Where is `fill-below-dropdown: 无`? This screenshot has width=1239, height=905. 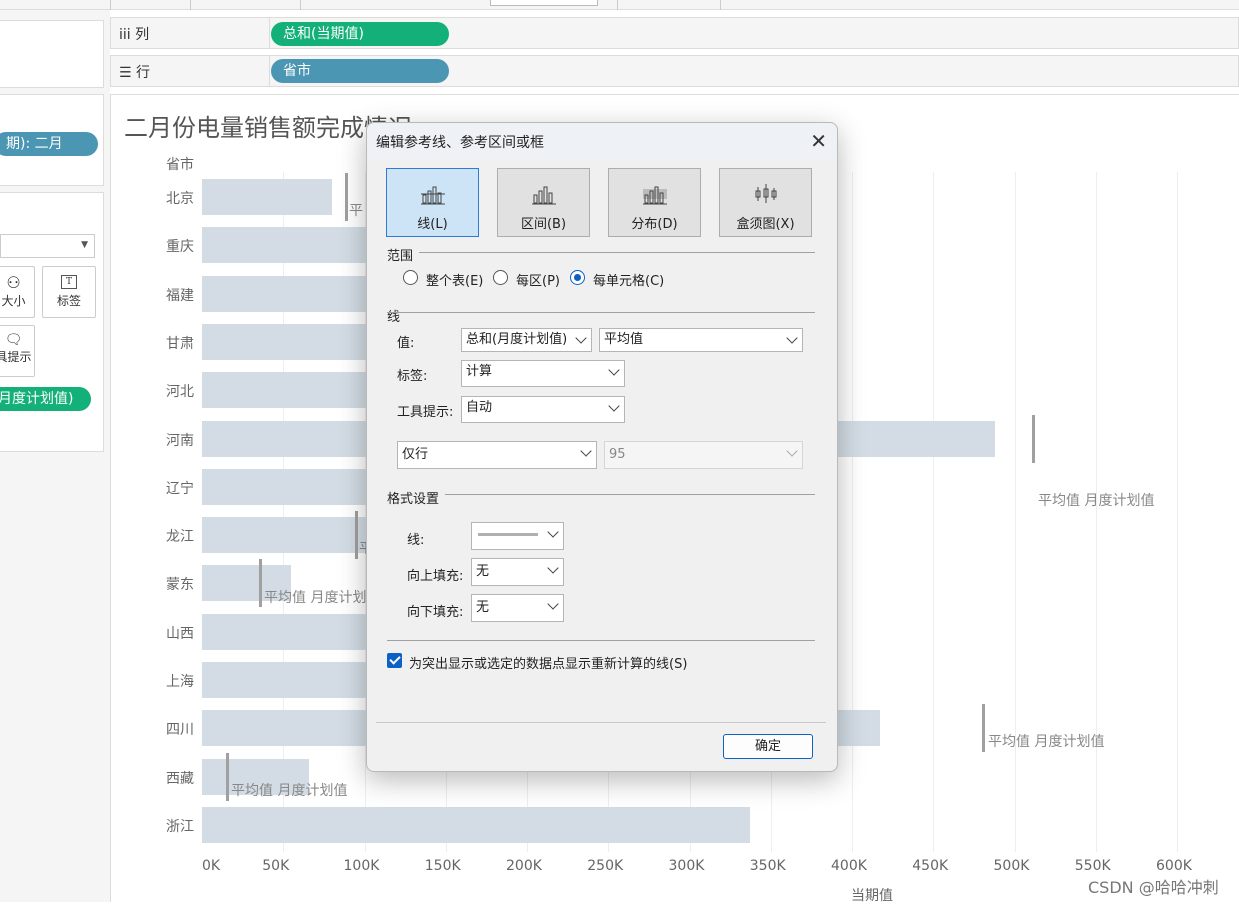 fill-below-dropdown: 无 is located at coordinates (517, 608).